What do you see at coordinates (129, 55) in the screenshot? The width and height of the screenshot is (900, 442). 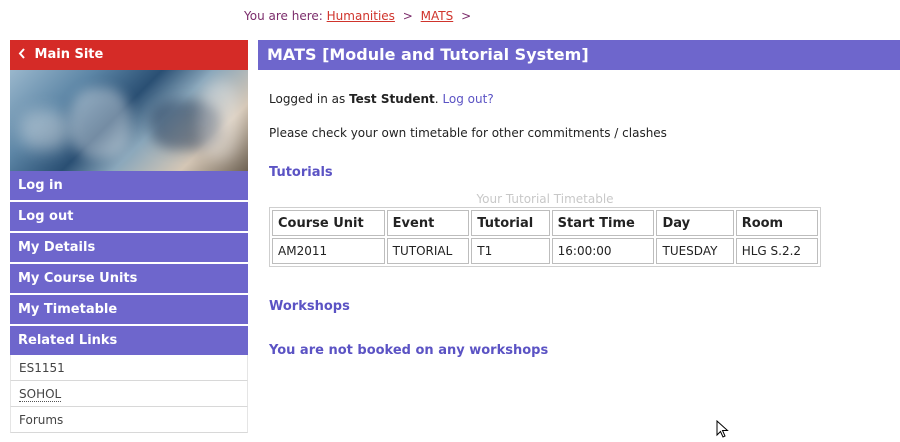 I see `main-site-link: Main Site` at bounding box center [129, 55].